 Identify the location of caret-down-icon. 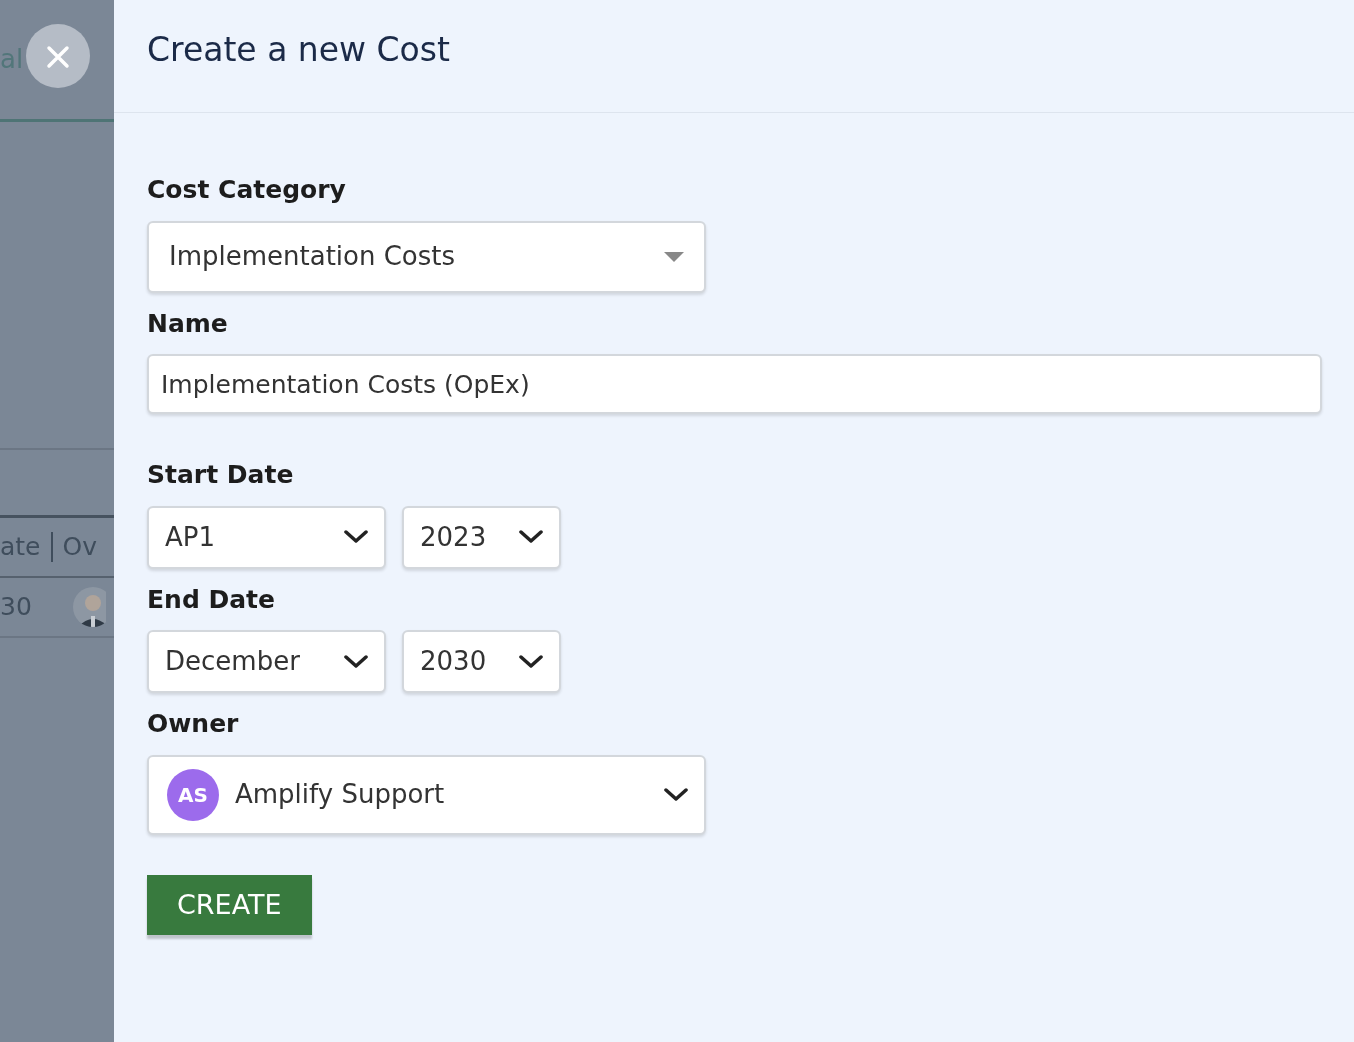
(674, 256).